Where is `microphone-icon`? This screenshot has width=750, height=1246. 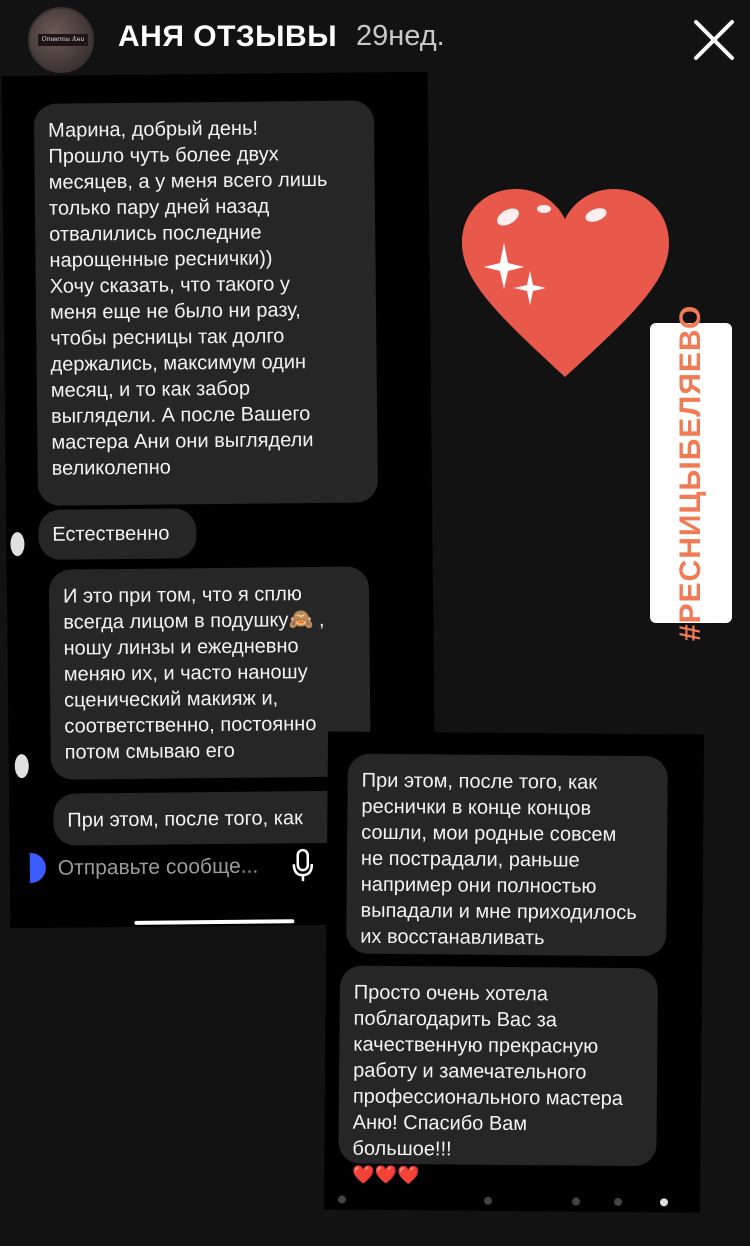 microphone-icon is located at coordinates (303, 866).